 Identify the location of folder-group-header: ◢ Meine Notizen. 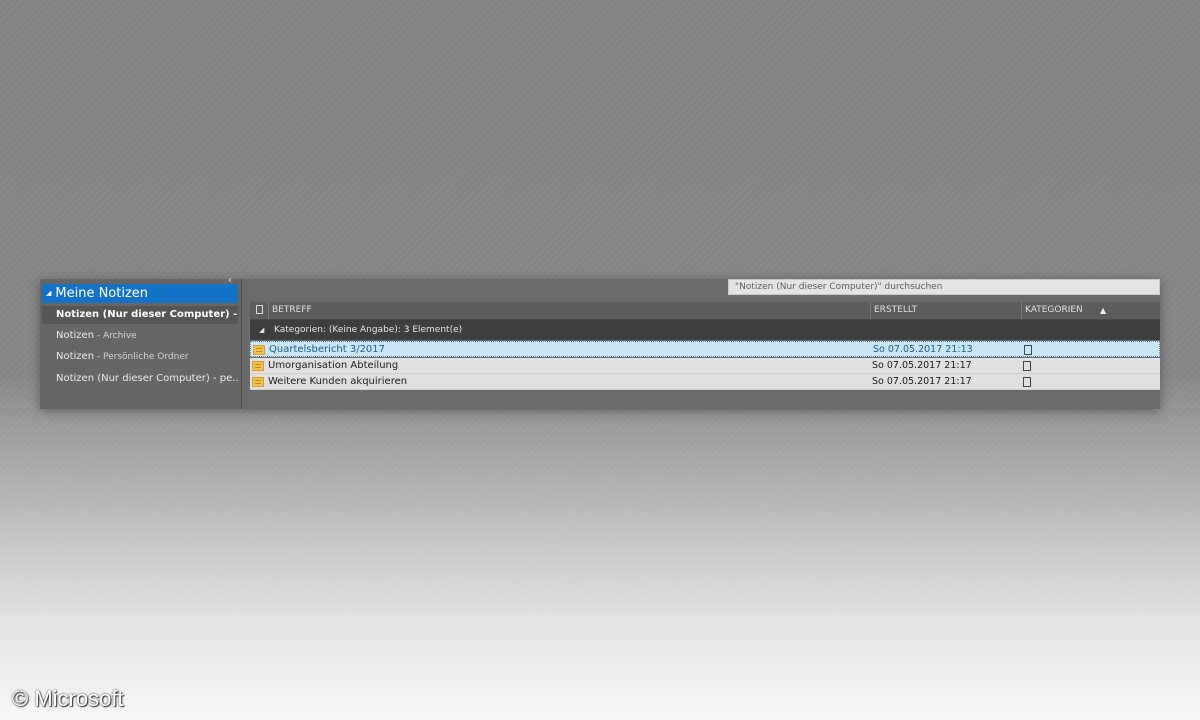
(140, 293).